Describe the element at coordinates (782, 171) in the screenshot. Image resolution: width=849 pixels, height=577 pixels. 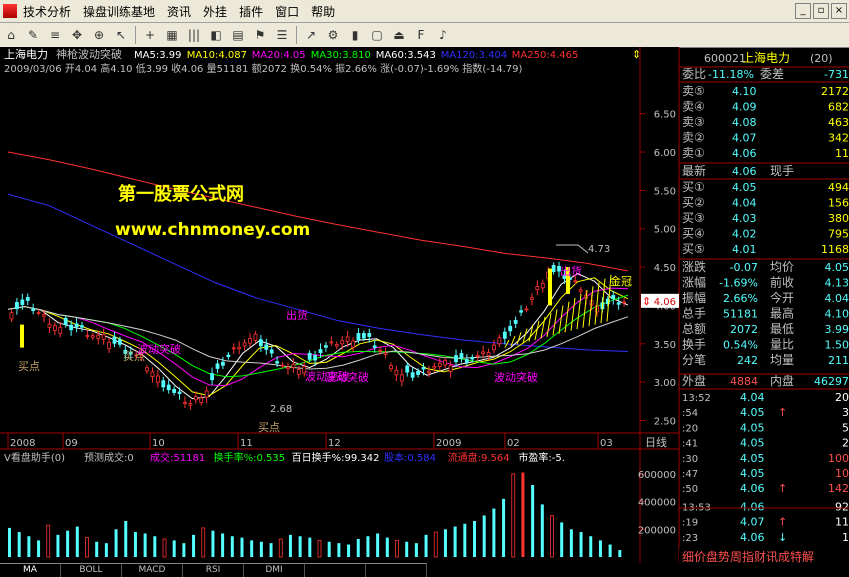
I see `xianshou-label: 现手` at that location.